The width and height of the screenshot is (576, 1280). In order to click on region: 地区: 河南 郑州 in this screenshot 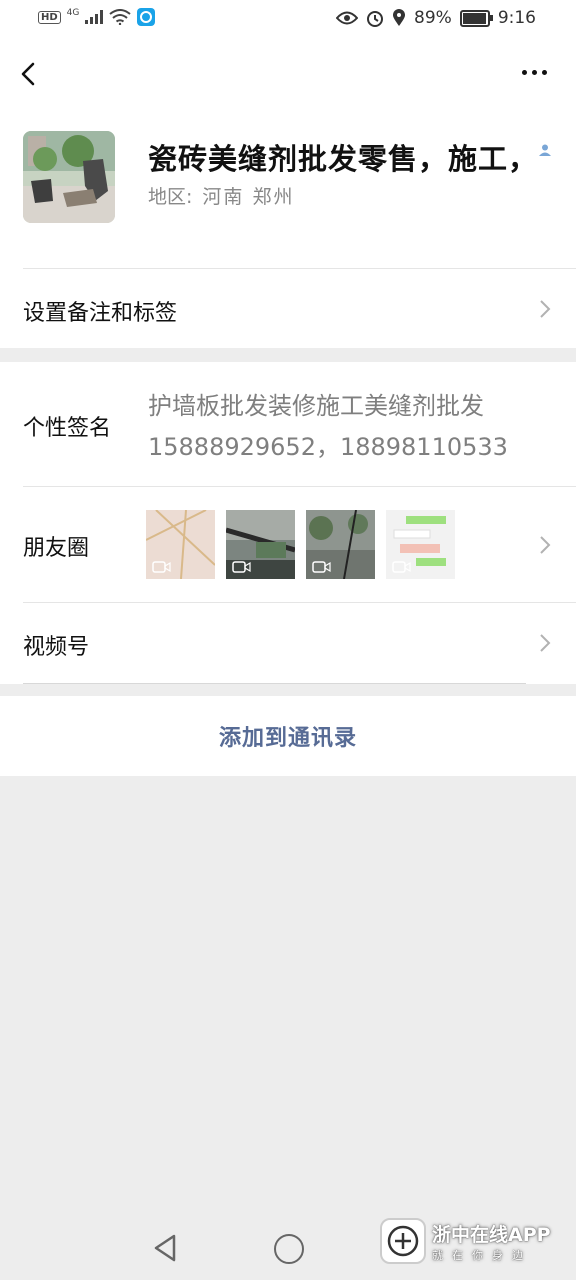, I will do `click(221, 195)`.